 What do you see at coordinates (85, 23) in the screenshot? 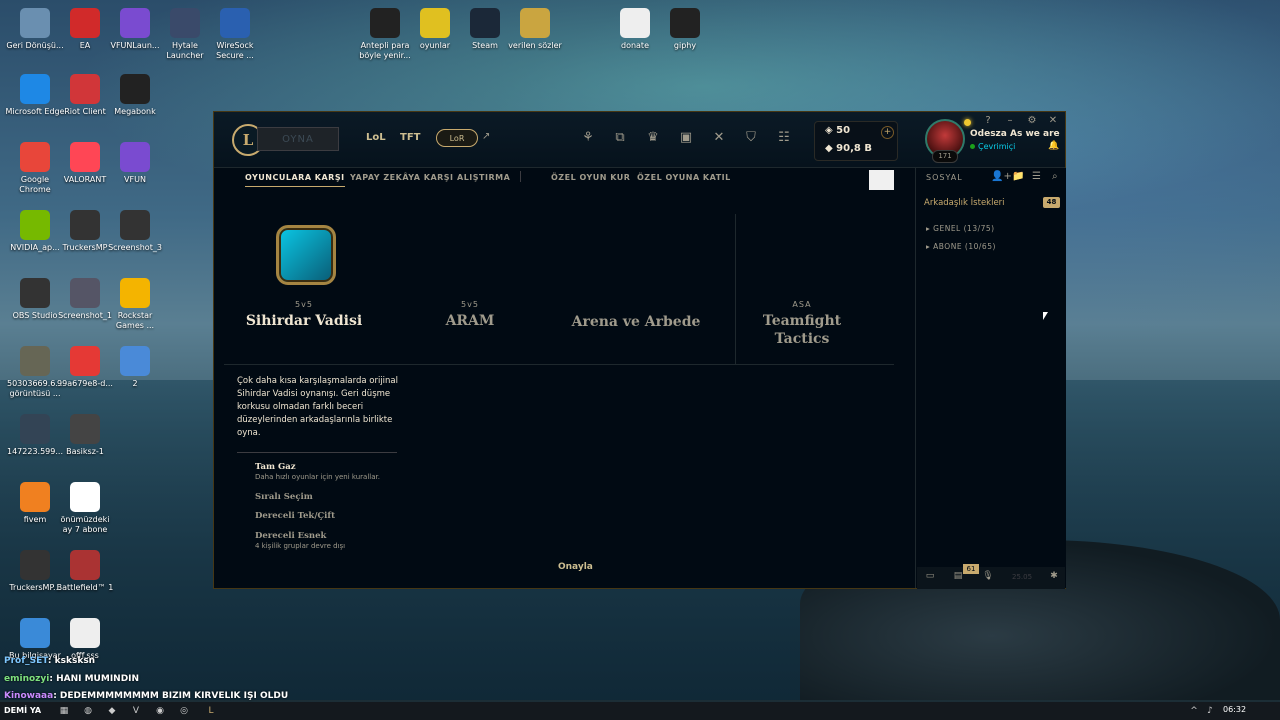
I see `ea-icon` at bounding box center [85, 23].